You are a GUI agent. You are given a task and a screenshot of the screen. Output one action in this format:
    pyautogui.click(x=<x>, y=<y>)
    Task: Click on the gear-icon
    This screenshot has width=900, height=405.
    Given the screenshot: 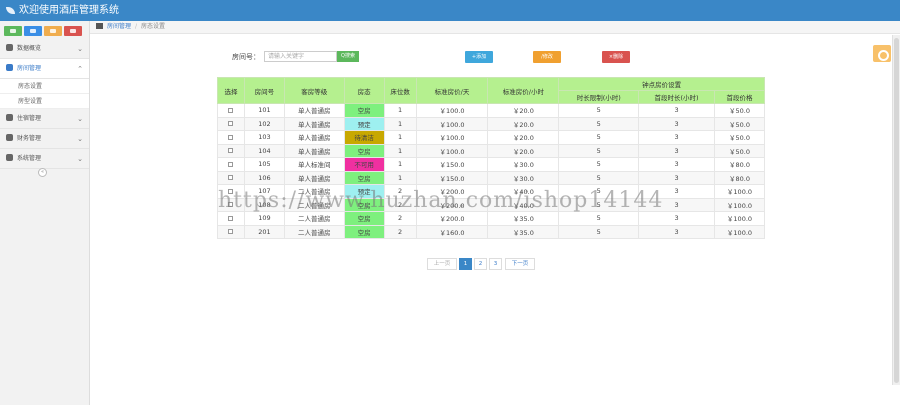 What is the action you would take?
    pyautogui.click(x=882, y=53)
    